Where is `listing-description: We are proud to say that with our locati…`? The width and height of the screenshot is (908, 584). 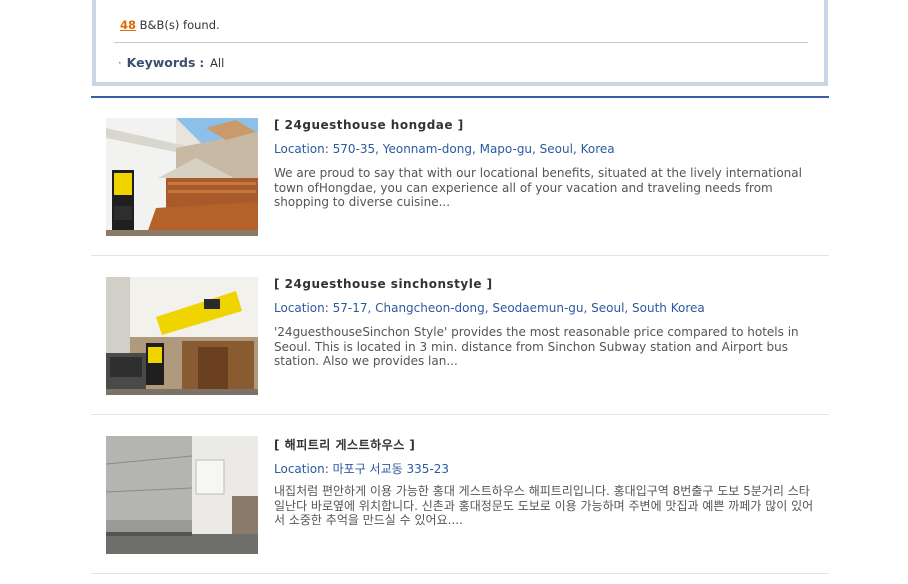 listing-description: We are proud to say that with our locati… is located at coordinates (538, 187).